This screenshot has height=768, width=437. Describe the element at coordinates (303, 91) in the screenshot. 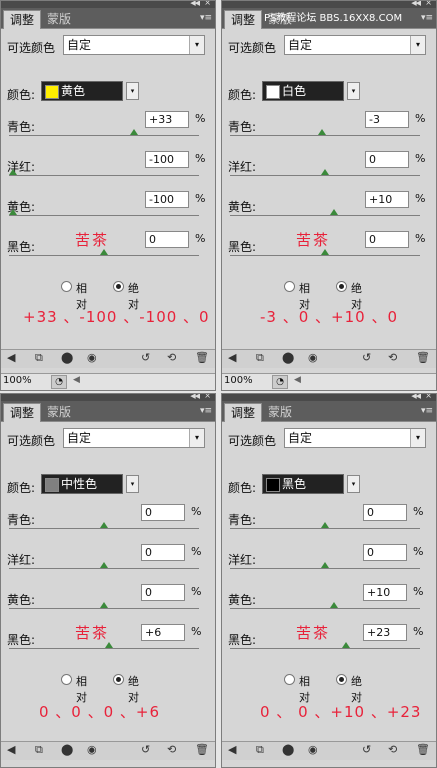

I see `colors-select: 白色` at that location.